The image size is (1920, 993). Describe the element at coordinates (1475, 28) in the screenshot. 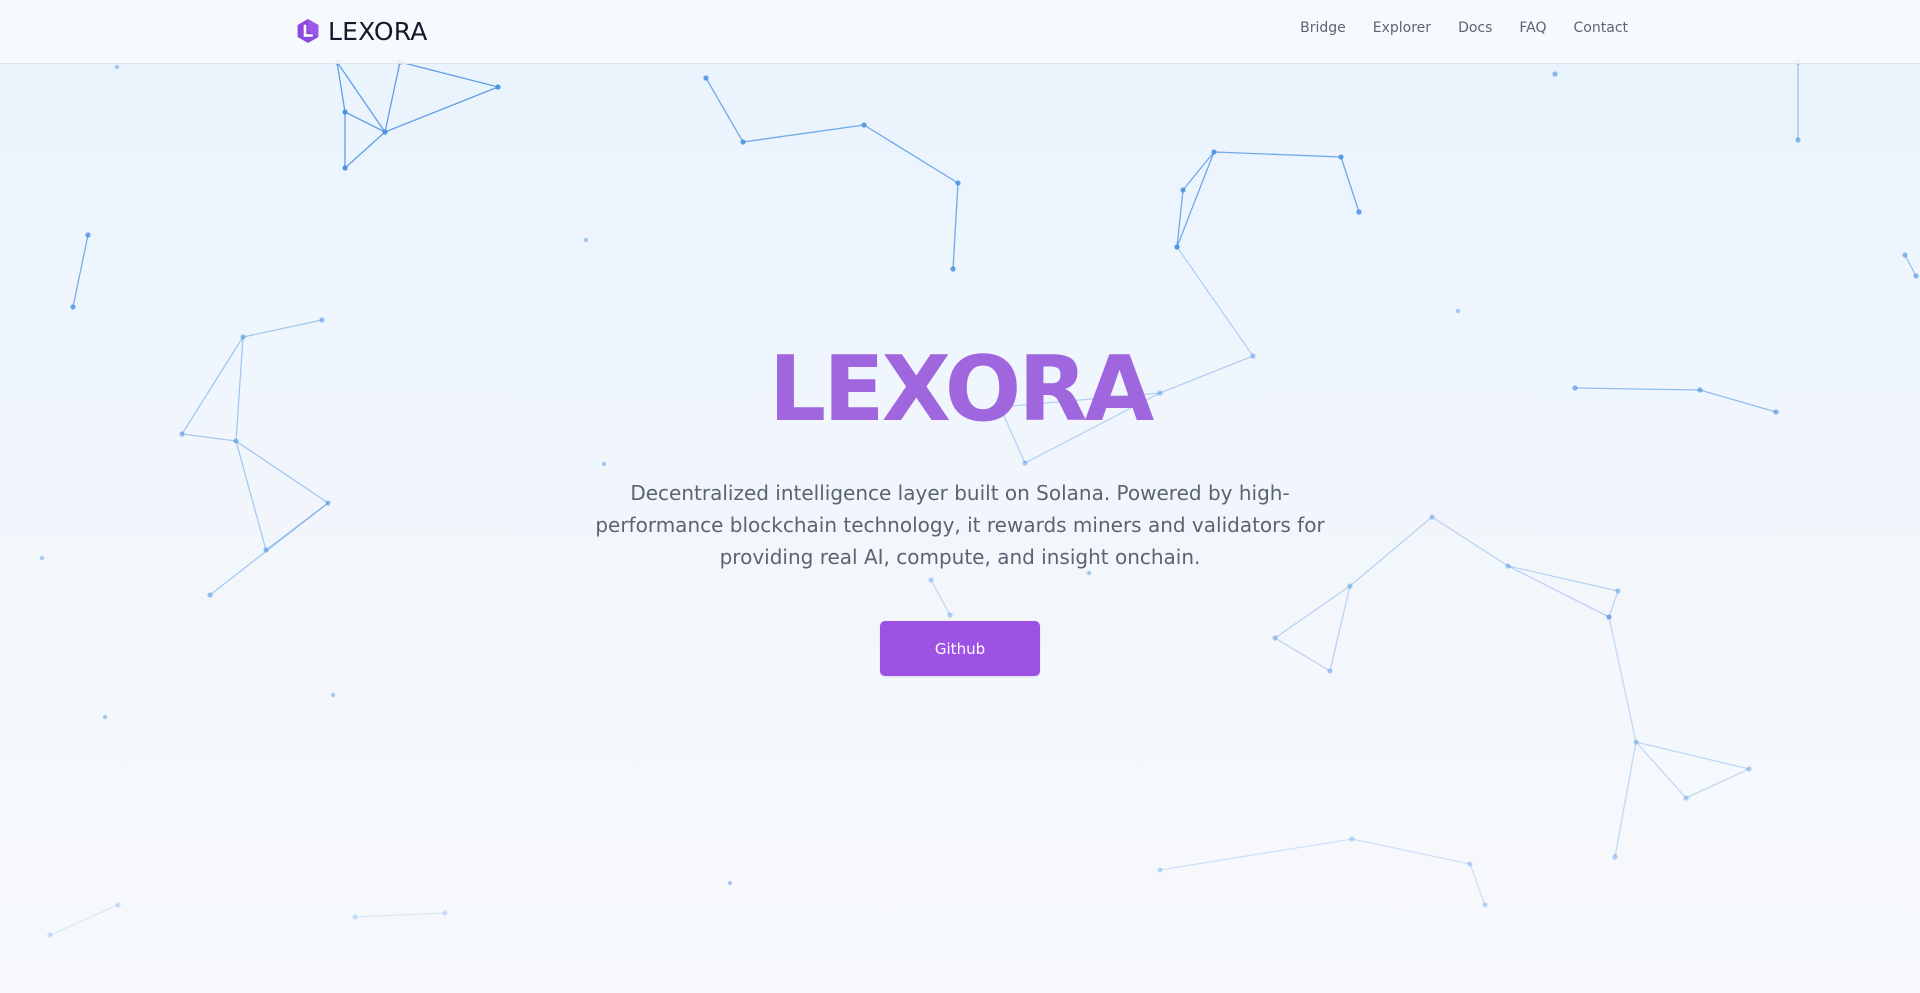

I see `nav-link-docs: Docs` at that location.